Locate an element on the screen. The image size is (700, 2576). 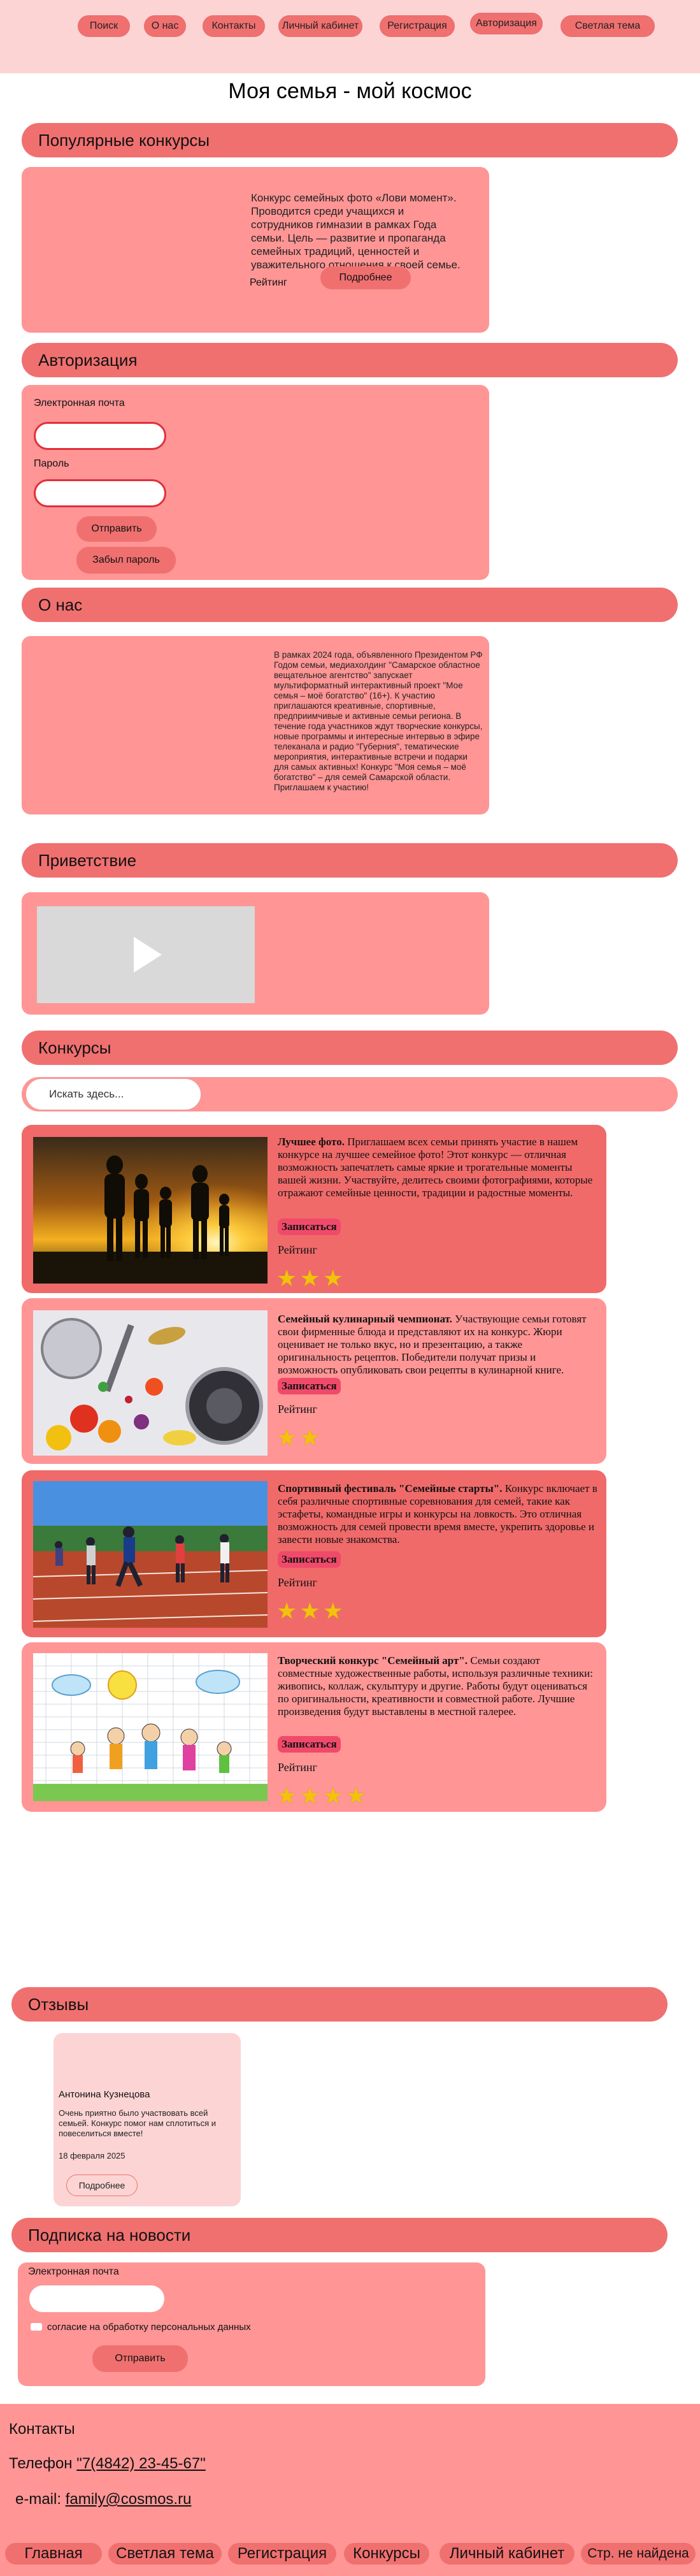
kitchen-image is located at coordinates (150, 1383).